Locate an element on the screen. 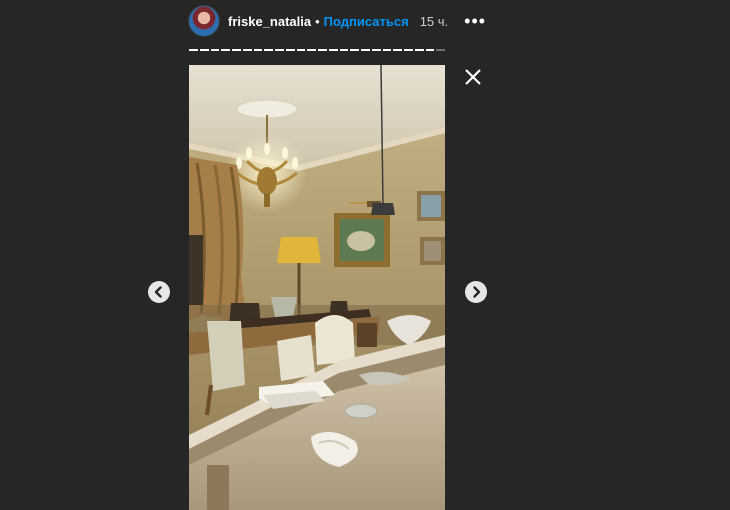  follow-button: Подписаться is located at coordinates (366, 21).